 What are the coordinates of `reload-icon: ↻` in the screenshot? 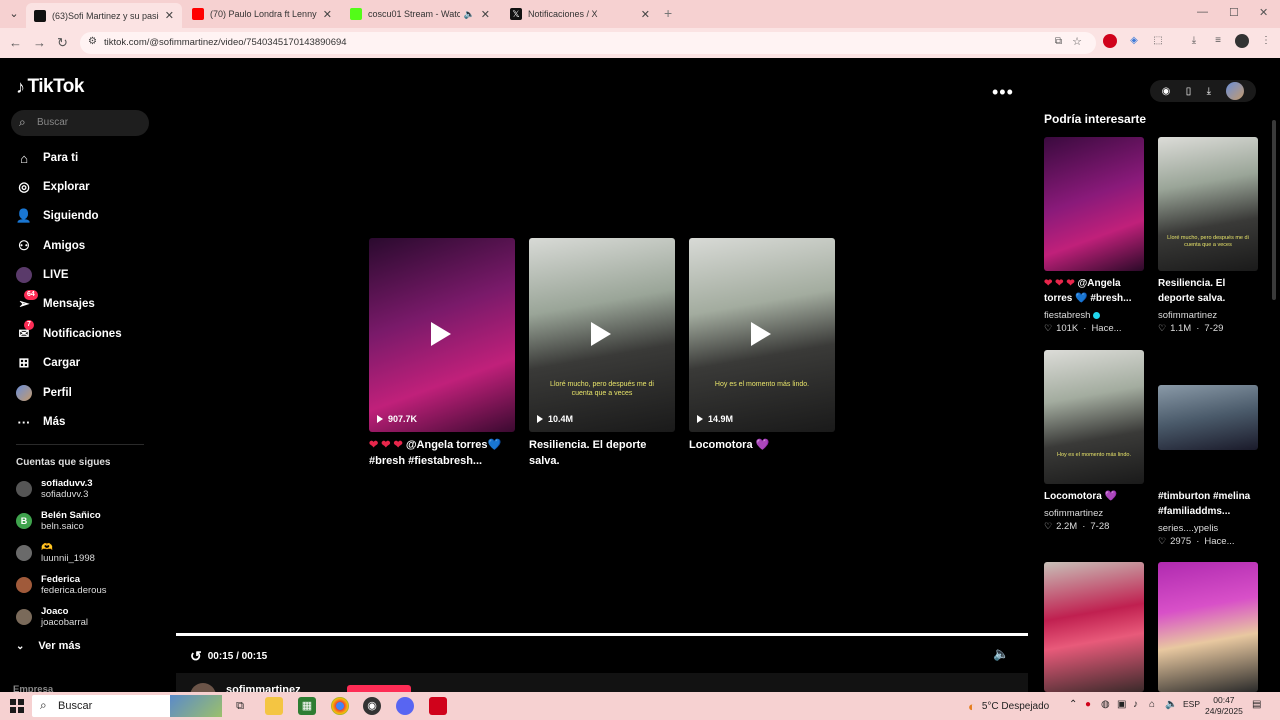 It's located at (62, 43).